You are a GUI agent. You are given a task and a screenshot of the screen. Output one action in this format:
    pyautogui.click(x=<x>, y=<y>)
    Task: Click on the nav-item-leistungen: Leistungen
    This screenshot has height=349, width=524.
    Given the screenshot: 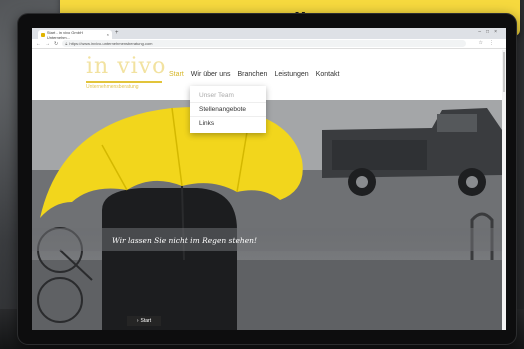 What is the action you would take?
    pyautogui.click(x=291, y=74)
    